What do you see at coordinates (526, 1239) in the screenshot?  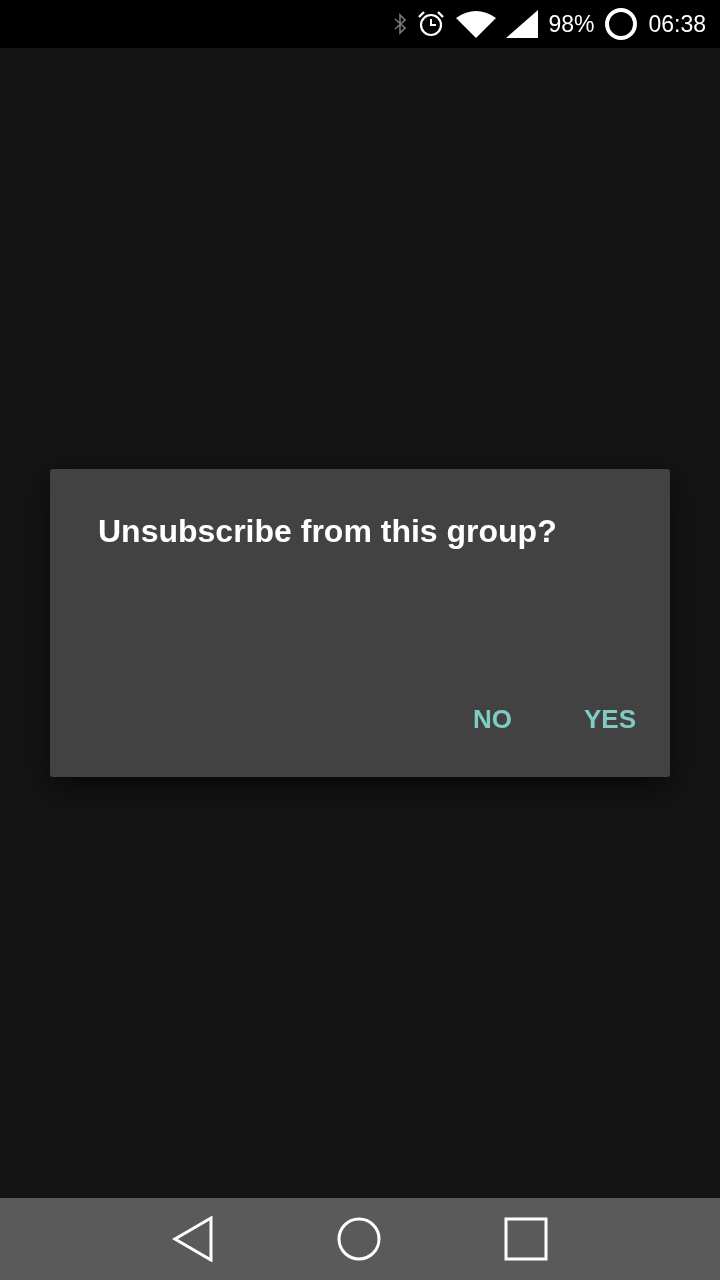 I see `recents-icon` at bounding box center [526, 1239].